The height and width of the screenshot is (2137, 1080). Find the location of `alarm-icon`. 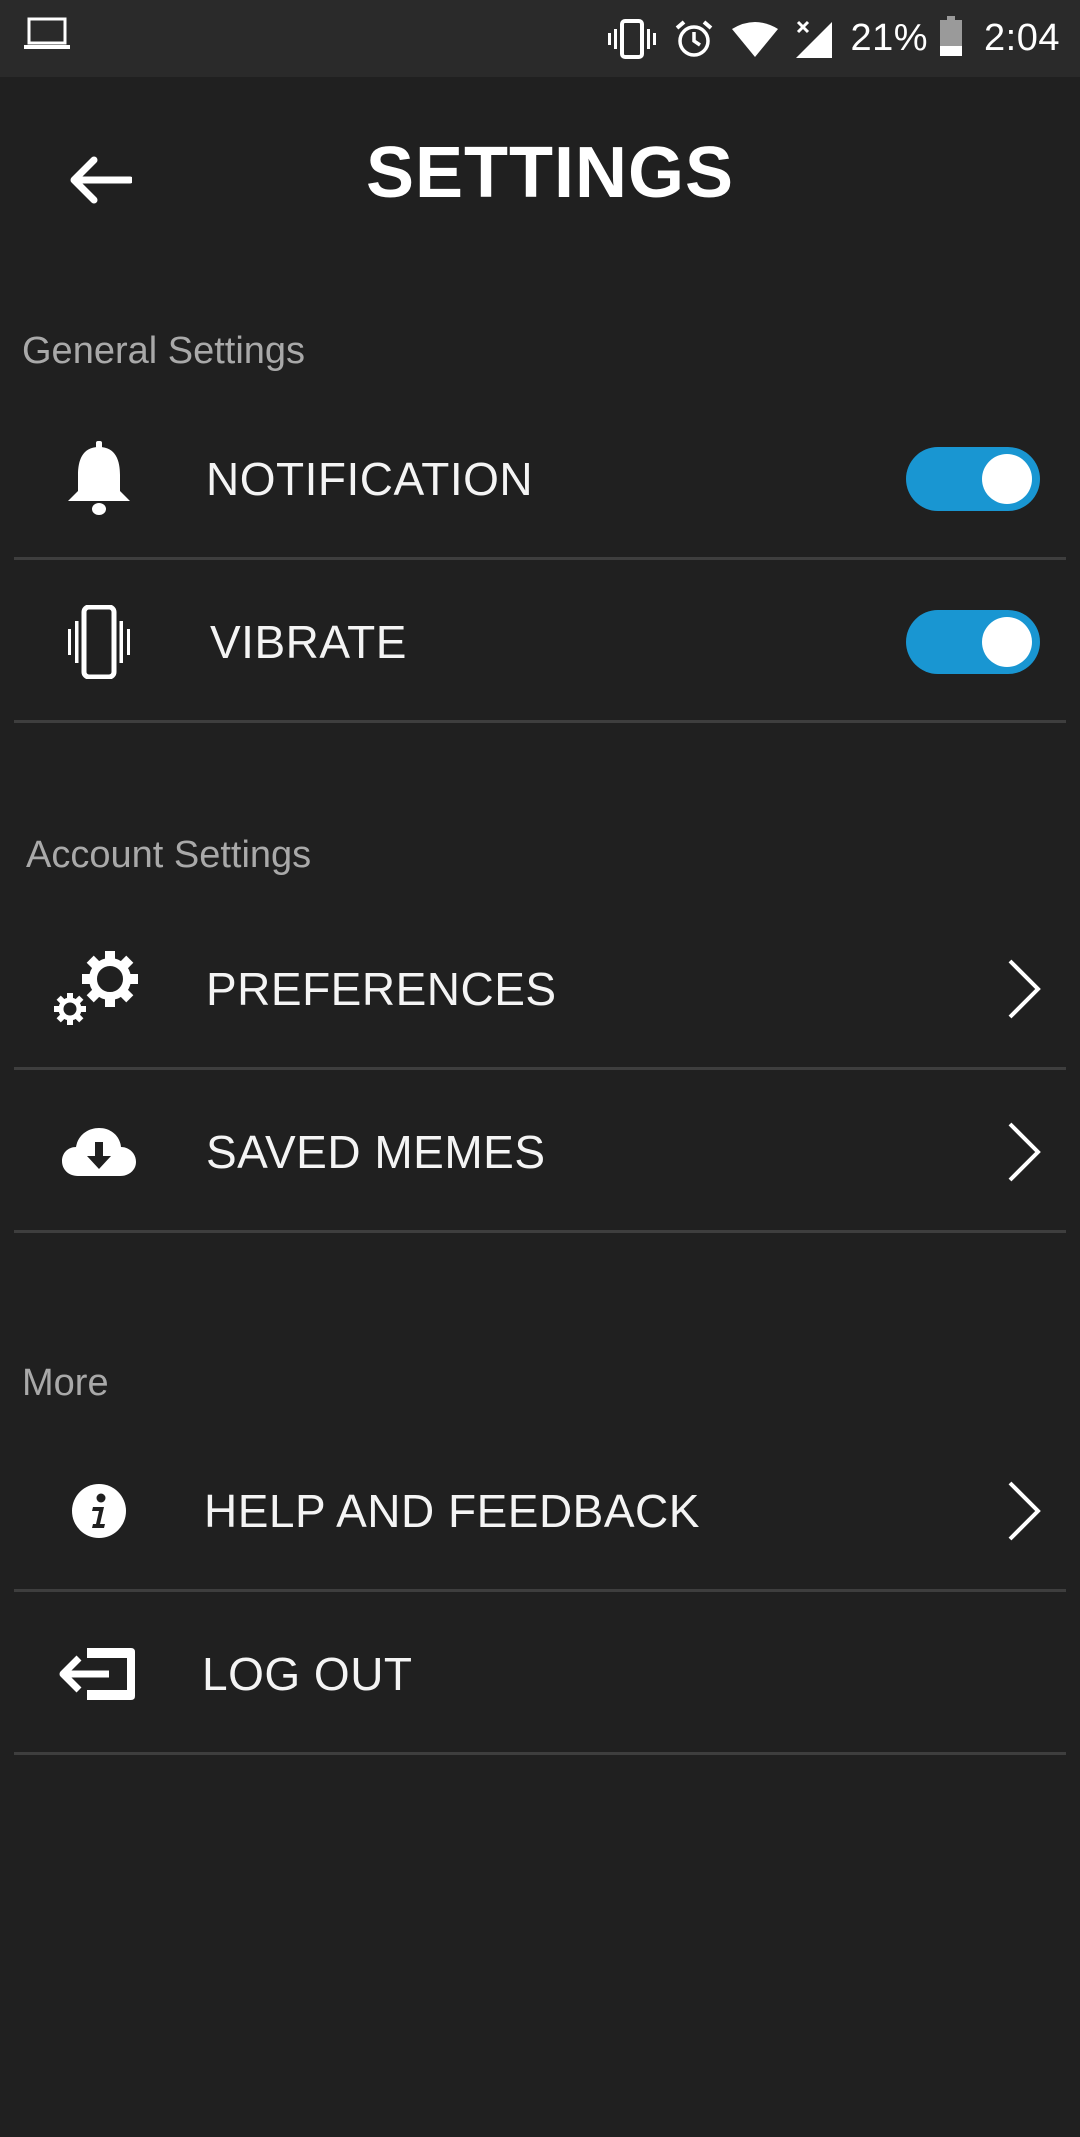

alarm-icon is located at coordinates (694, 39).